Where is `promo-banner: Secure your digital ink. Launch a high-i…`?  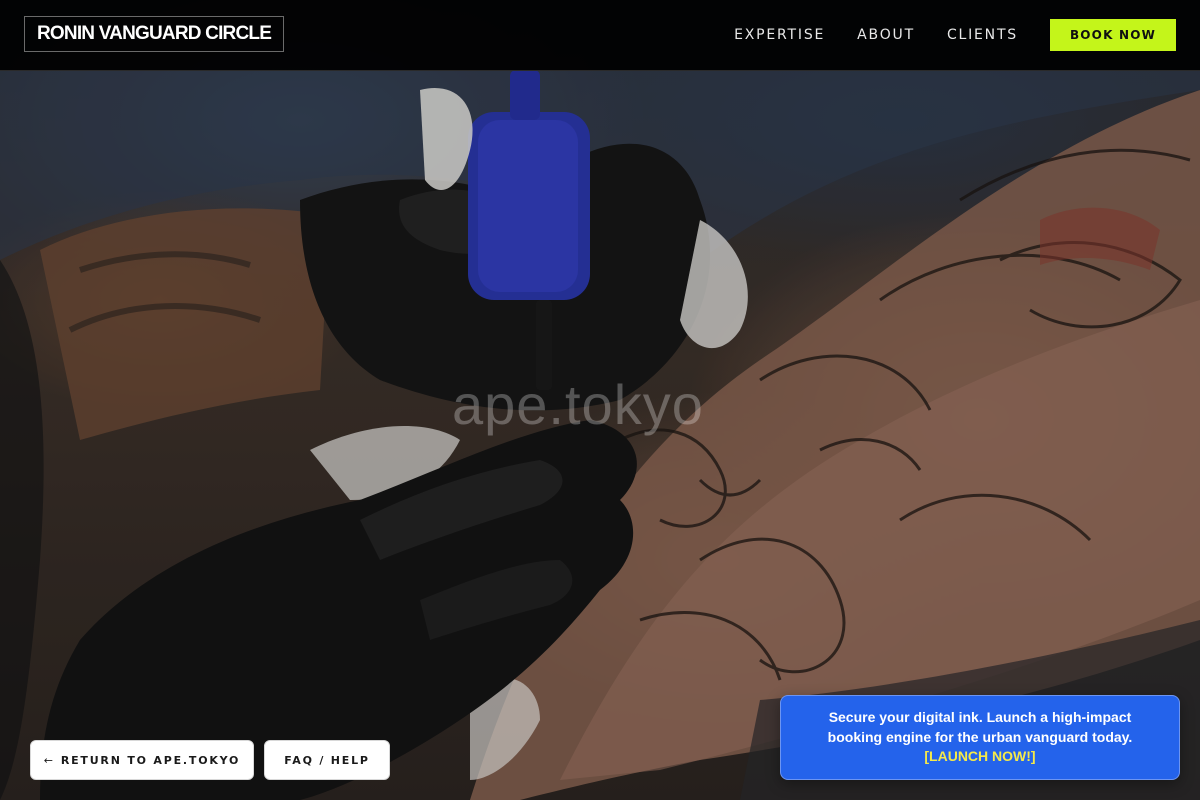 promo-banner: Secure your digital ink. Launch a high-i… is located at coordinates (980, 737).